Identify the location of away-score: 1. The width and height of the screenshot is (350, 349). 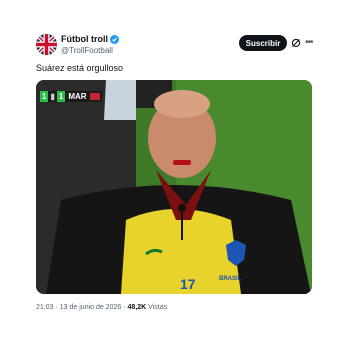
(61, 96).